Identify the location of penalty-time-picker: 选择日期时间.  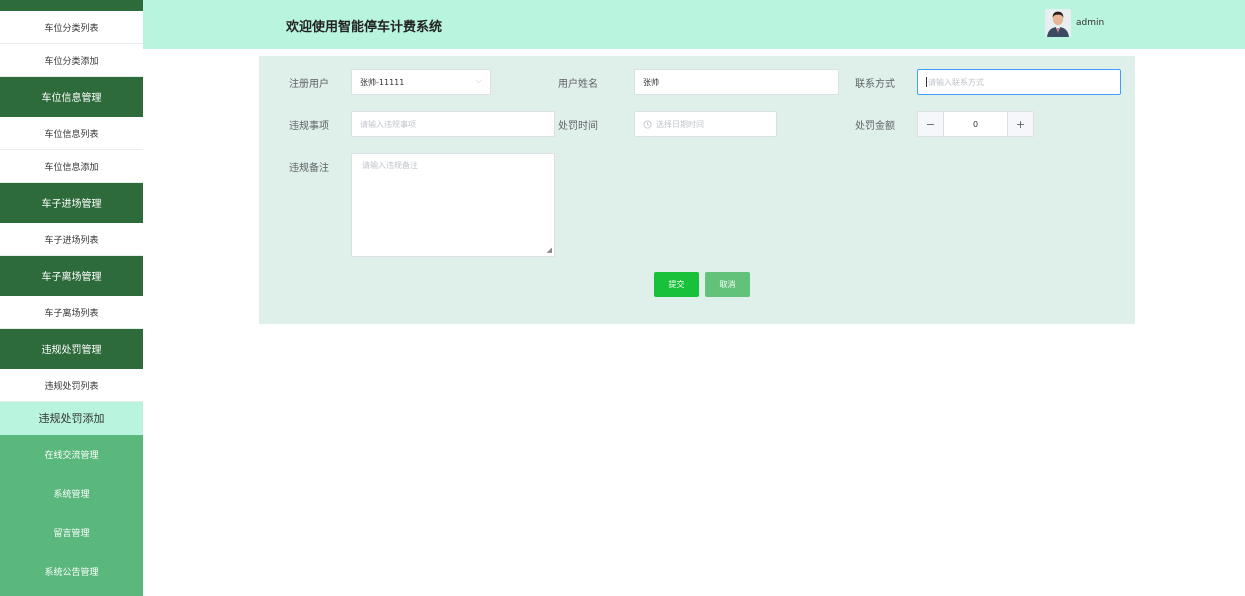
(705, 124).